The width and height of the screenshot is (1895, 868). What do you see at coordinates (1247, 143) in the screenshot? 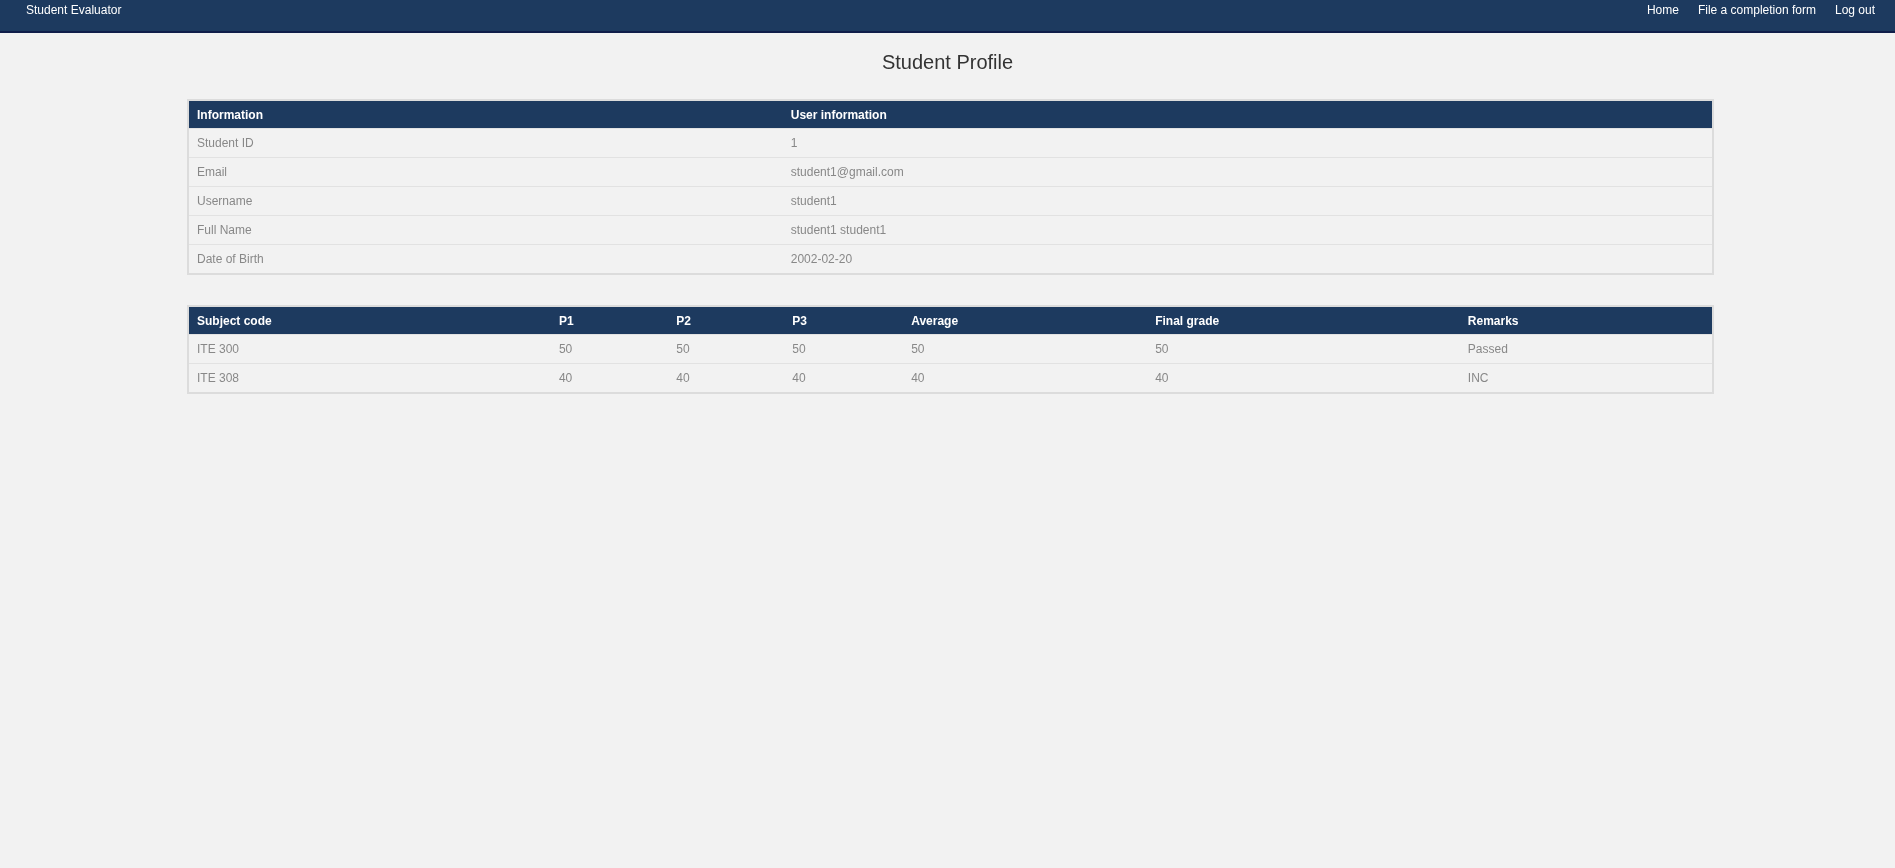
I see `table-cell: 1` at bounding box center [1247, 143].